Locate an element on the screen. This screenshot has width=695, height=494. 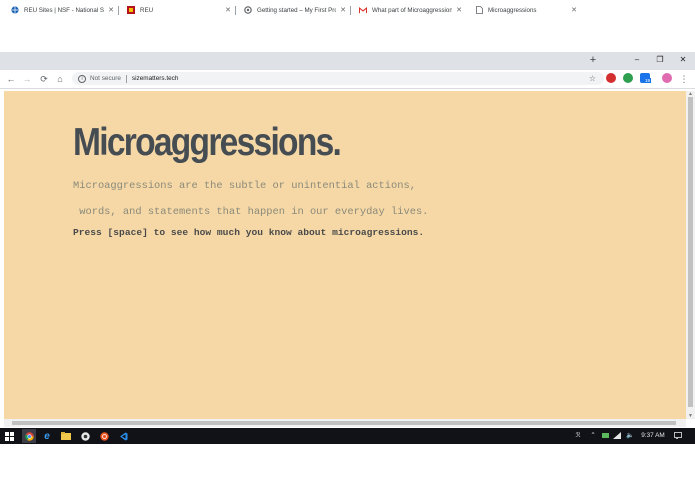
edge-icon: e is located at coordinates (47, 436).